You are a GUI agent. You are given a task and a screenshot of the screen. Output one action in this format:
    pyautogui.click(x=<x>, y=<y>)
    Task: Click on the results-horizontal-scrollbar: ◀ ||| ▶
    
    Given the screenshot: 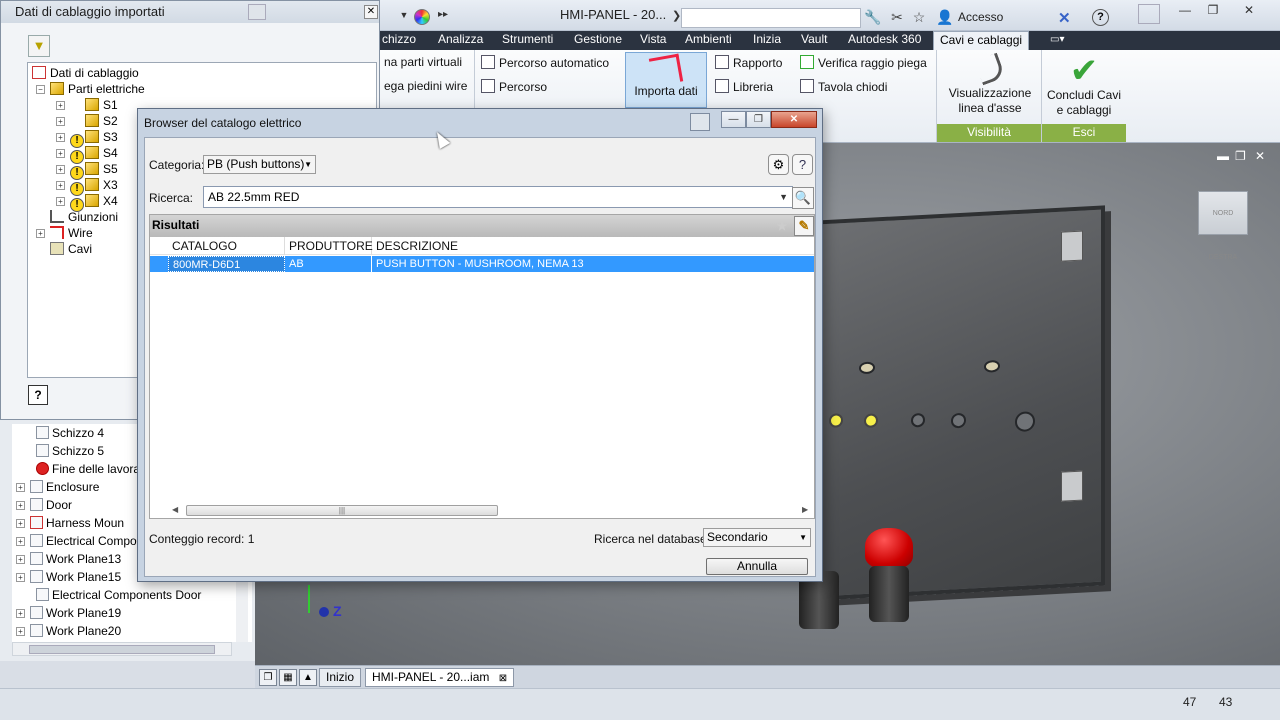 What is the action you would take?
    pyautogui.click(x=492, y=510)
    